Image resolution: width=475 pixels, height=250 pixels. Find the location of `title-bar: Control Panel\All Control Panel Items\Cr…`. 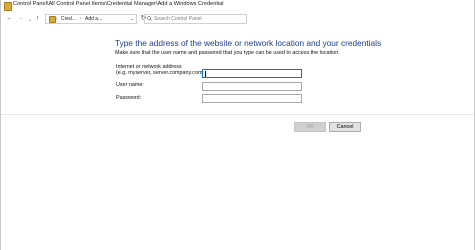

title-bar: Control Panel\All Control Panel Items\Cr… is located at coordinates (237, 6).